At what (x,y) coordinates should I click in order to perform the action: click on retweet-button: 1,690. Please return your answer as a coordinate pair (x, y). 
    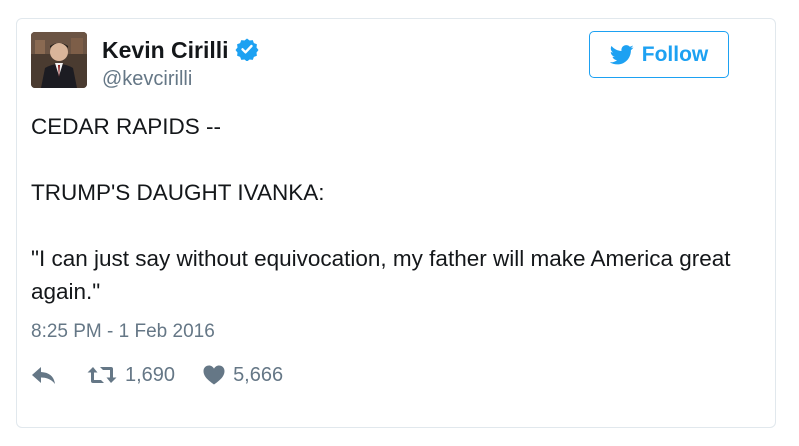
    Looking at the image, I should click on (131, 375).